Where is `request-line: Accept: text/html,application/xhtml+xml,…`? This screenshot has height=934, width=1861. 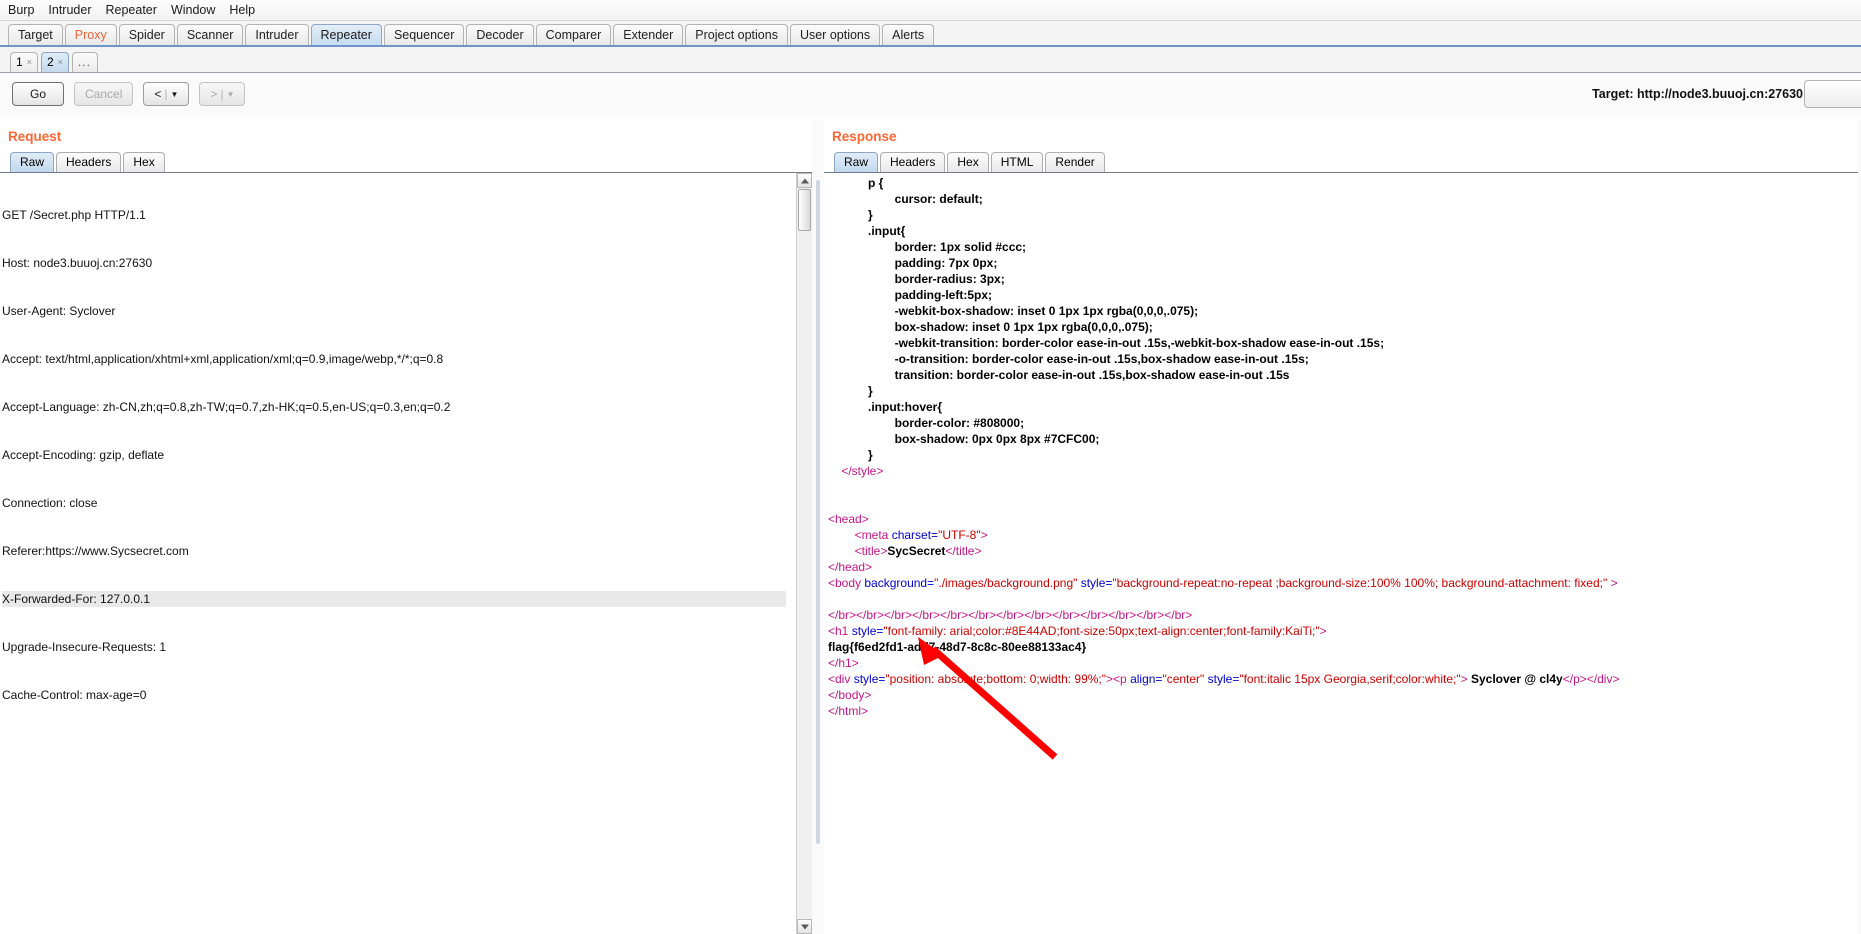 request-line: Accept: text/html,application/xhtml+xml,… is located at coordinates (223, 359).